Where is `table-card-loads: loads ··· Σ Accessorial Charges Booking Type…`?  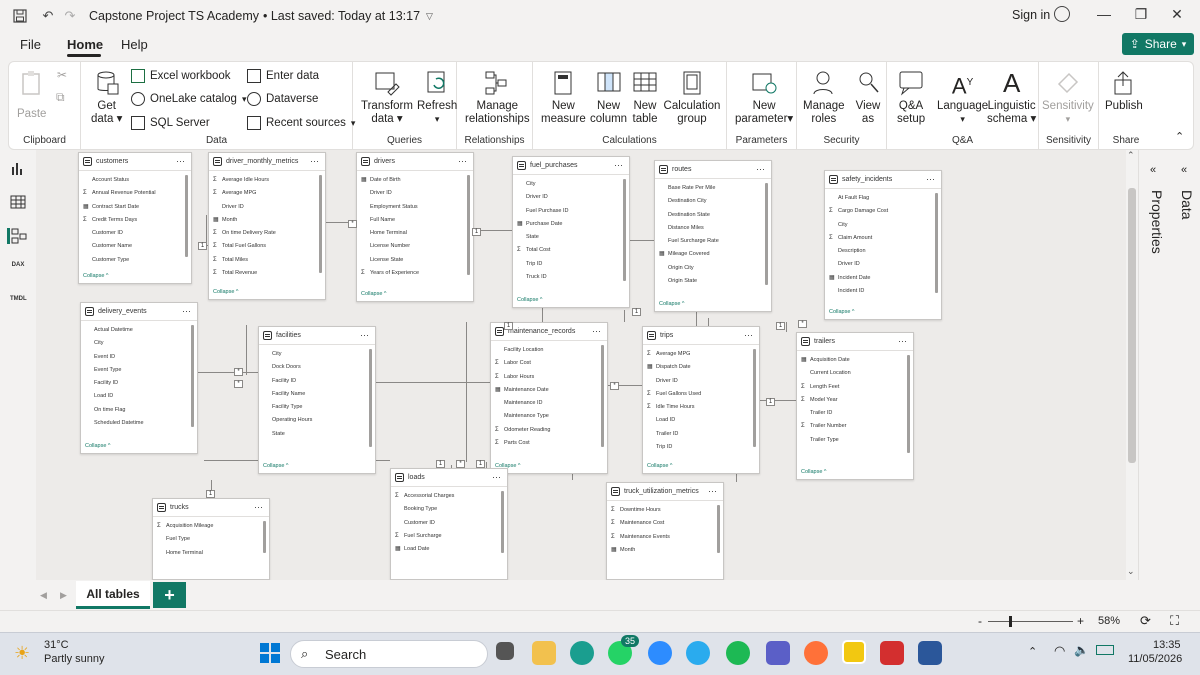 table-card-loads: loads ··· Σ Accessorial Charges Booking Type… is located at coordinates (449, 524).